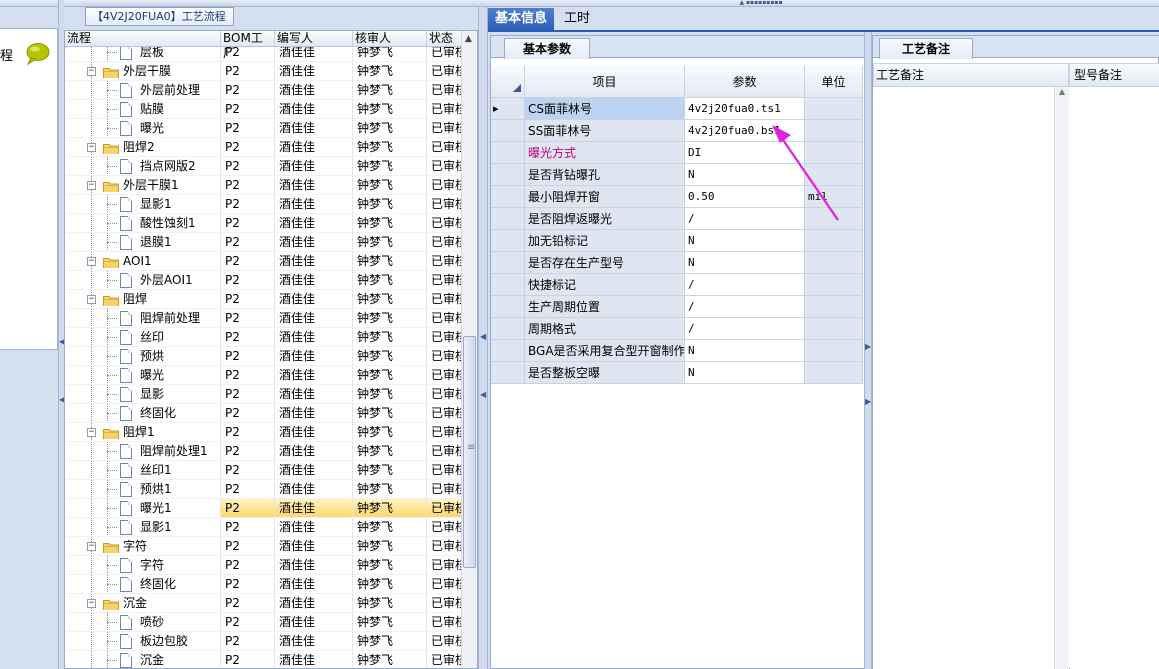 The height and width of the screenshot is (669, 1159). I want to click on flow-cell: 阻焊前处理, so click(143, 318).